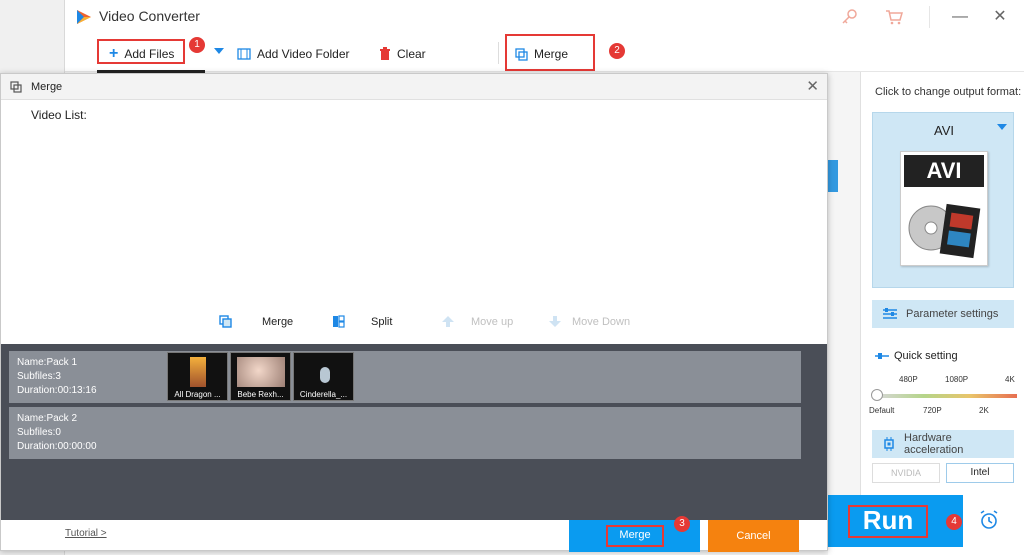  What do you see at coordinates (278, 322) in the screenshot?
I see `merge-tool-label: Merge` at bounding box center [278, 322].